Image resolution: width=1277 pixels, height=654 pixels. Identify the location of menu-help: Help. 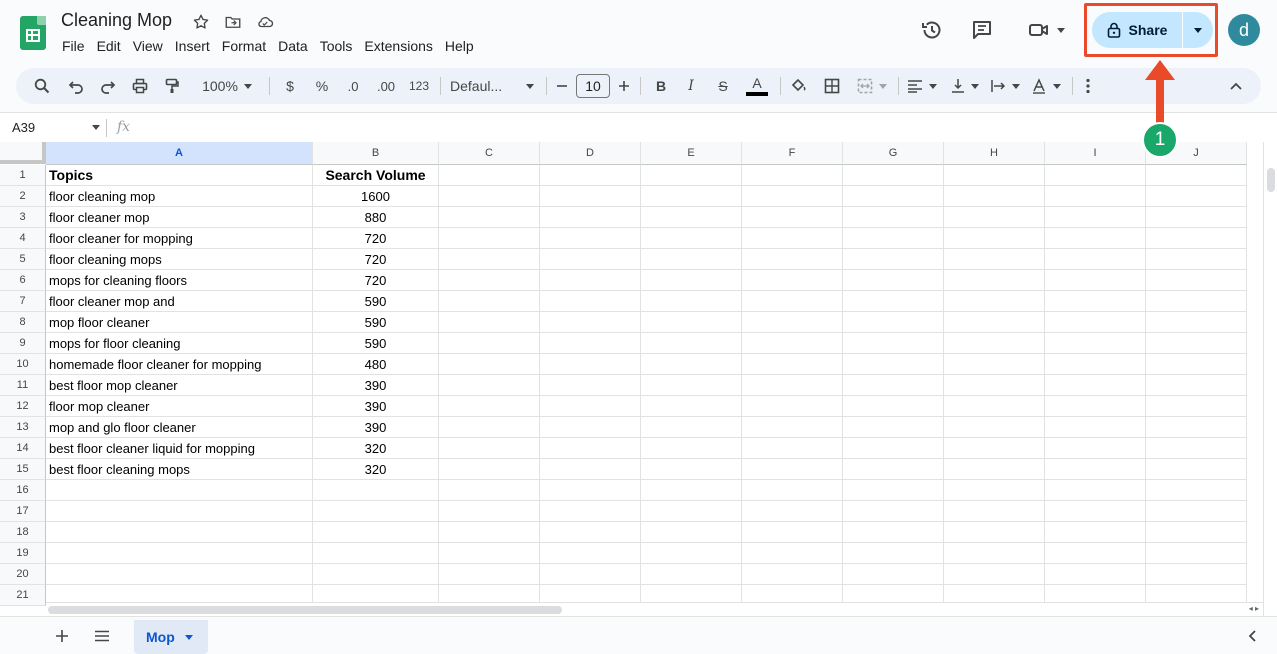
(459, 46).